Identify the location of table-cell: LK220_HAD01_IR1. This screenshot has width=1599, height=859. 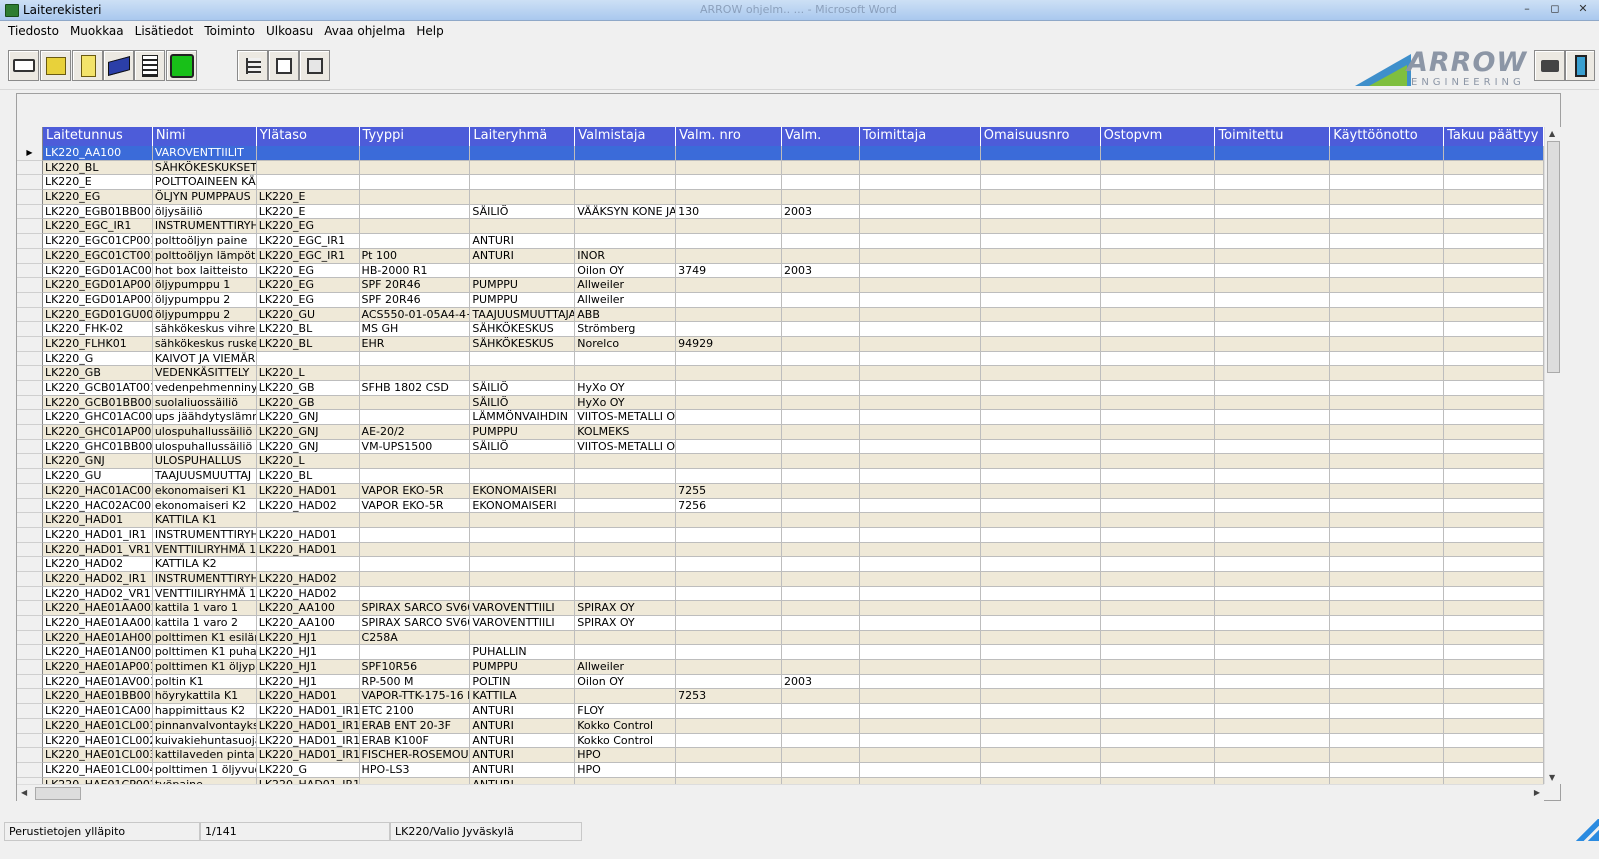
(308, 726).